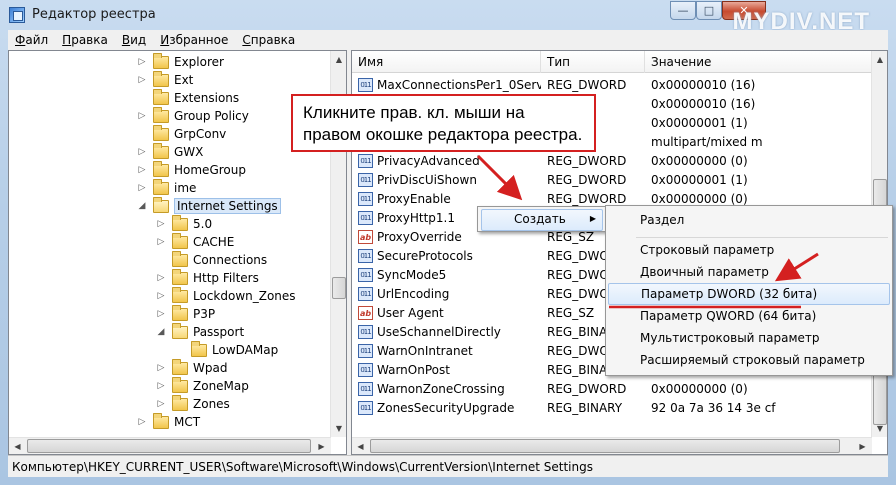 The height and width of the screenshot is (485, 896). I want to click on tree-item: ▷ Lockdown_Zones, so click(226, 295).